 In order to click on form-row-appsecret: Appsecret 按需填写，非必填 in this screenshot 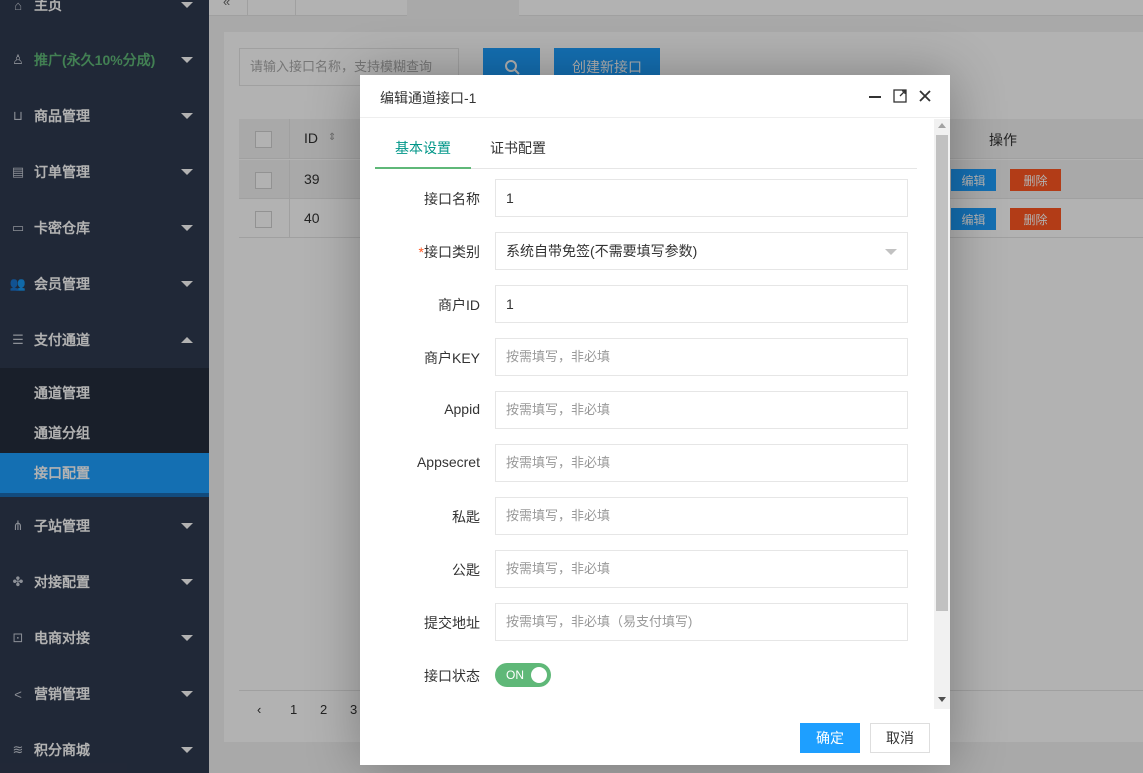, I will do `click(640, 463)`.